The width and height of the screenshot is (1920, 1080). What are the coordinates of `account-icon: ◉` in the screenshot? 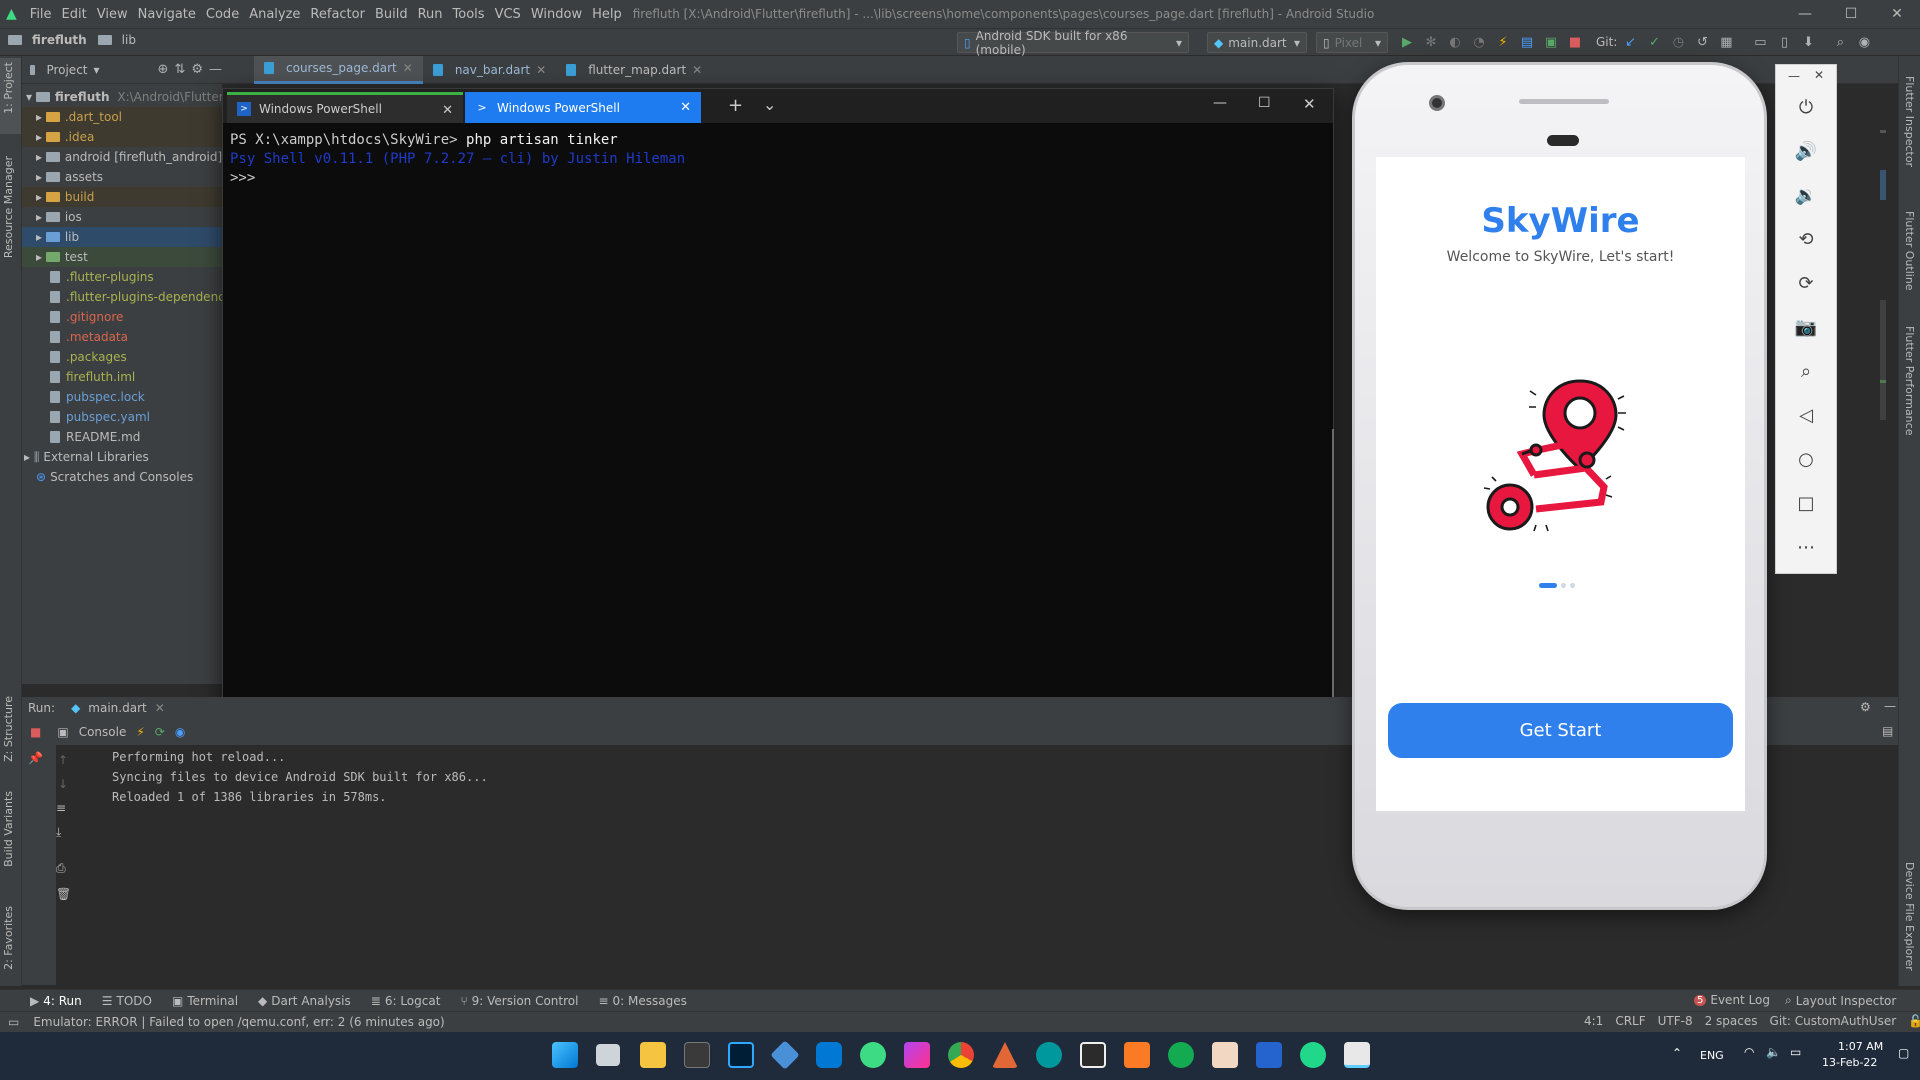 It's located at (1864, 42).